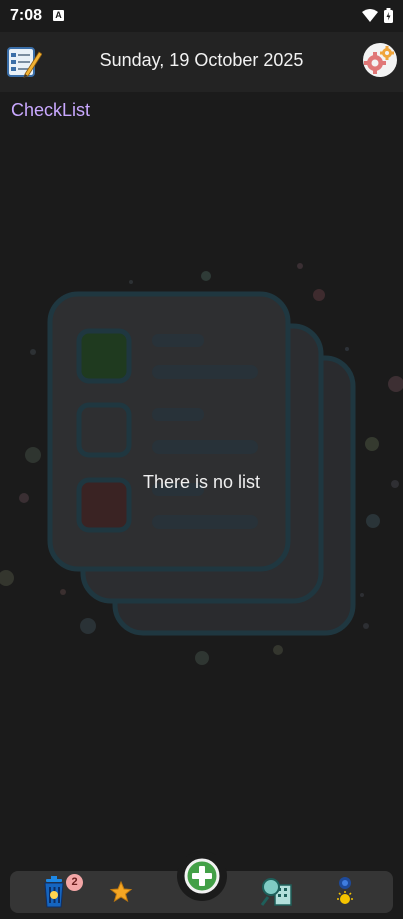  I want to click on header-date: Sunday, 19 October 2025, so click(201, 60).